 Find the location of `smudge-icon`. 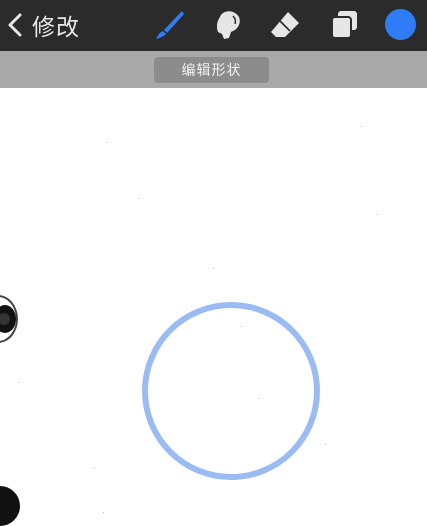

smudge-icon is located at coordinates (228, 25).